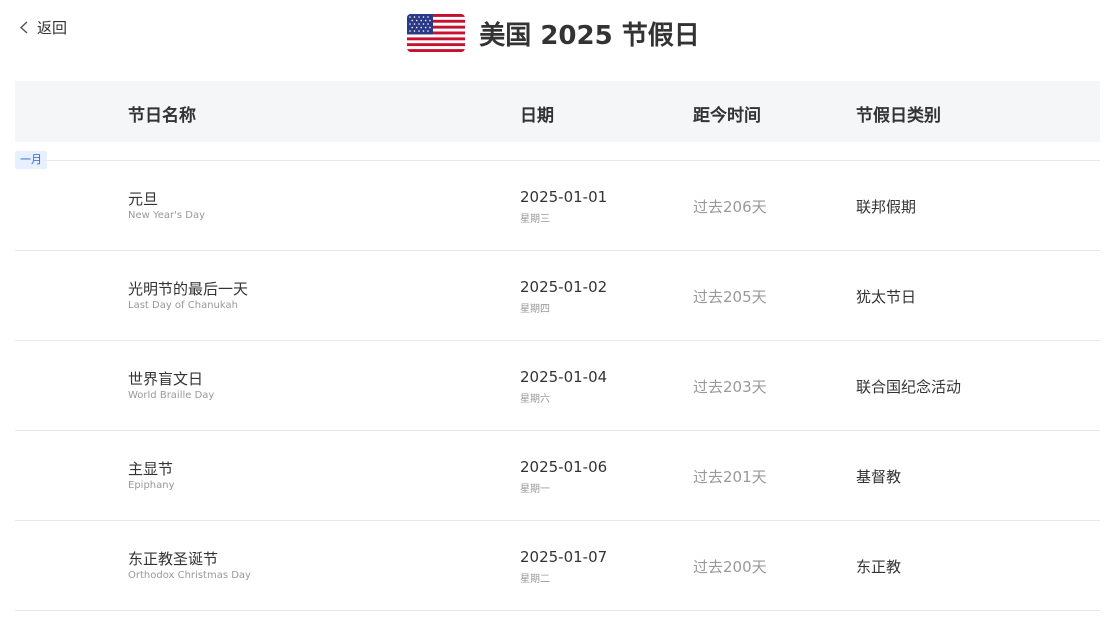 The width and height of the screenshot is (1107, 642). Describe the element at coordinates (879, 567) in the screenshot. I see `holiday-category: 东正教` at that location.